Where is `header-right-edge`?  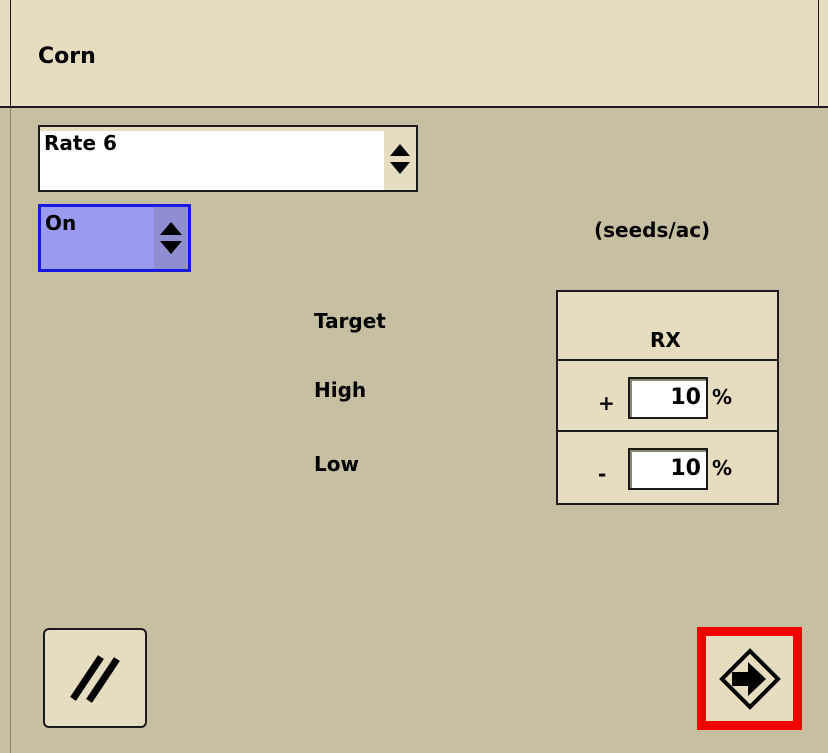
header-right-edge is located at coordinates (818, 54).